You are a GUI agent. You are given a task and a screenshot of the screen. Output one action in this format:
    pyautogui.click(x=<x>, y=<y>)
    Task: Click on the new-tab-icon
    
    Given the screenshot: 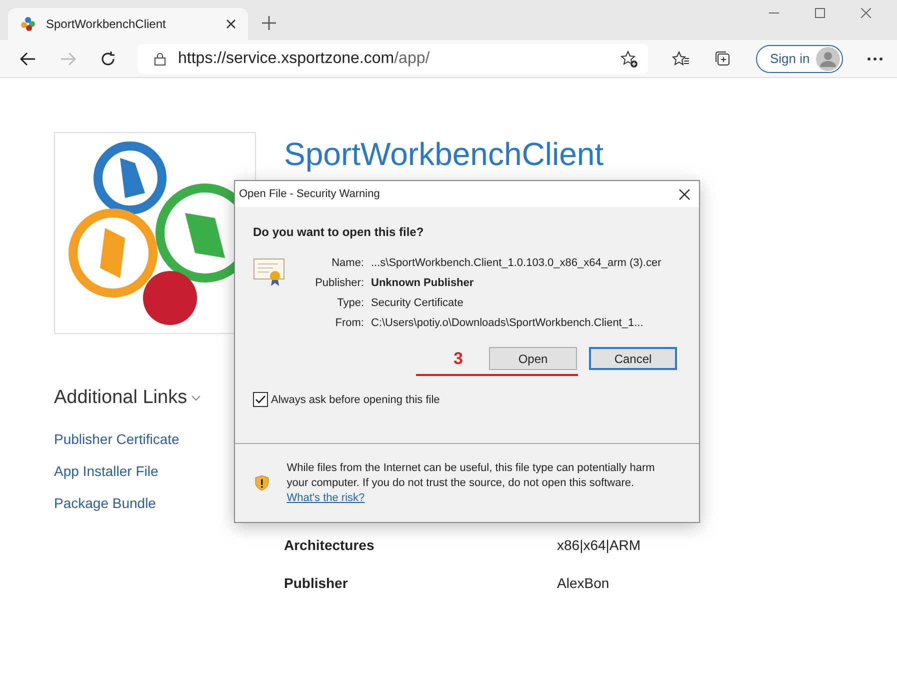 What is the action you would take?
    pyautogui.click(x=269, y=23)
    